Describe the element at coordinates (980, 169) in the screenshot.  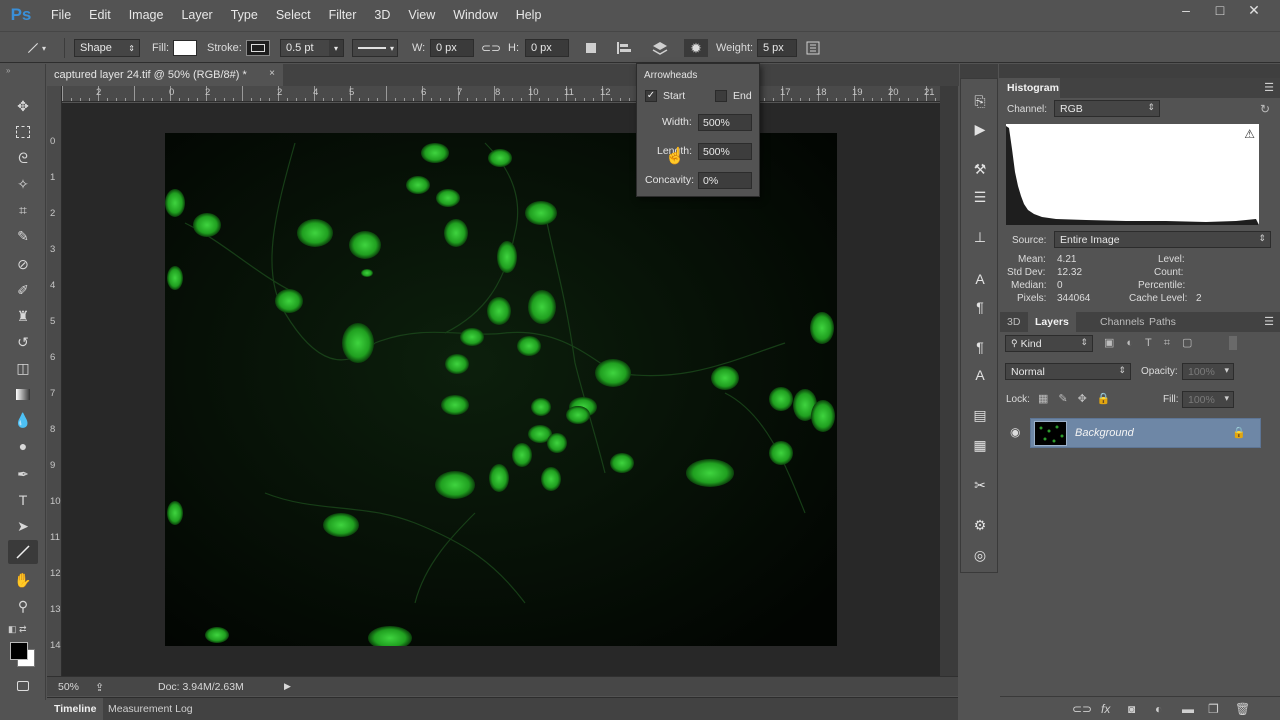
I see `tool-presets-icon: ⚒` at that location.